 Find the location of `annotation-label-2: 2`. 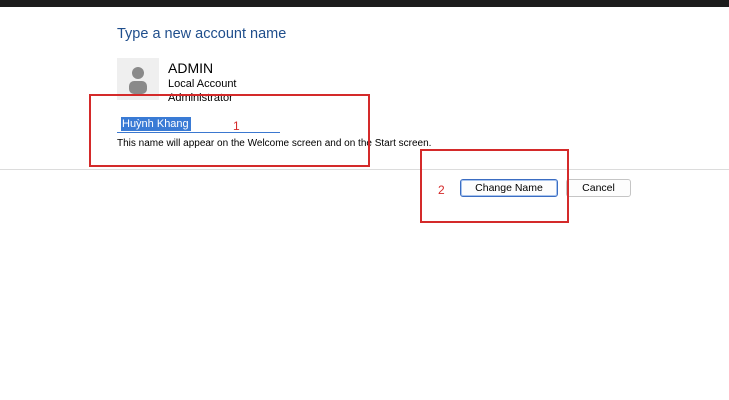

annotation-label-2: 2 is located at coordinates (441, 190).